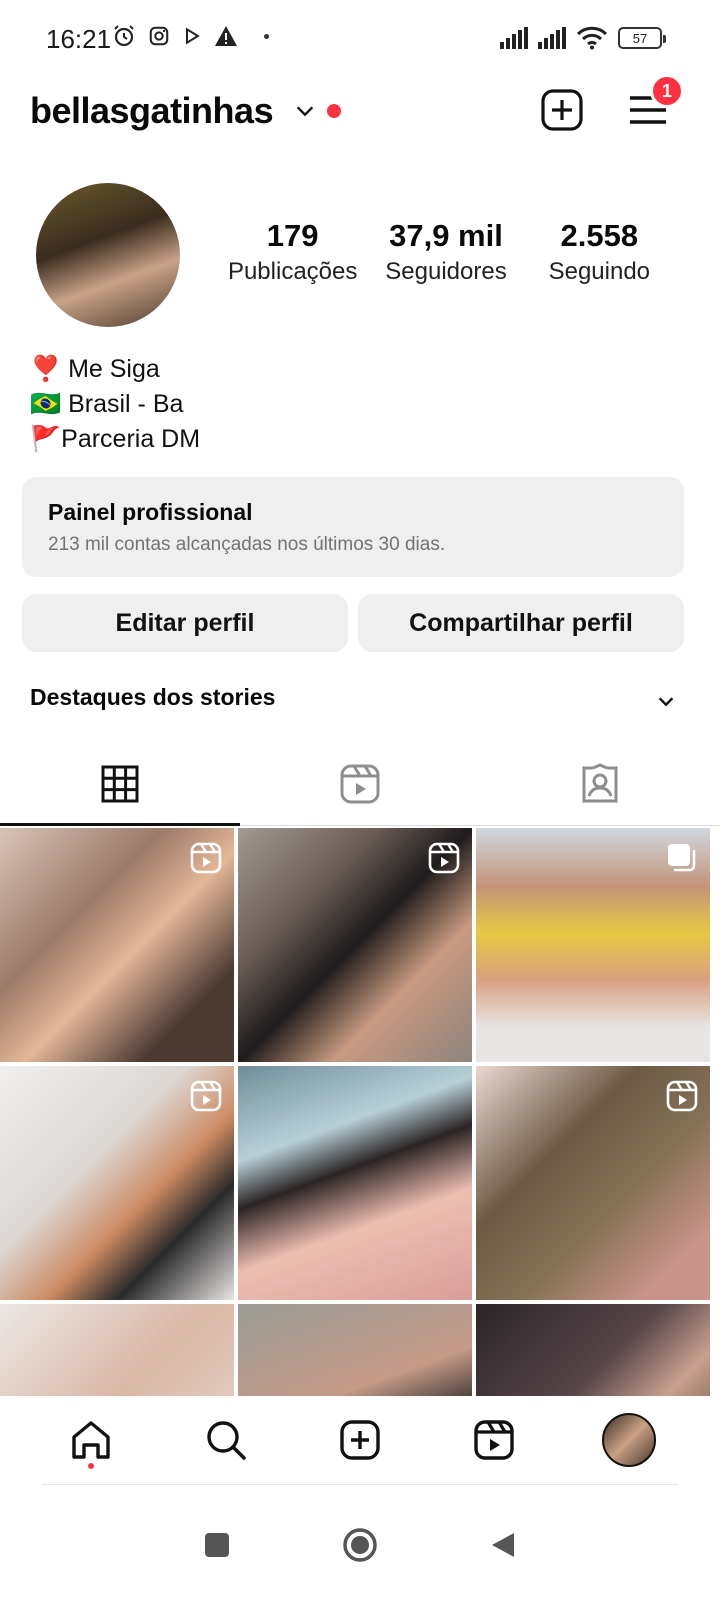 The width and height of the screenshot is (720, 1600). I want to click on profile-avatar-small, so click(628, 1440).